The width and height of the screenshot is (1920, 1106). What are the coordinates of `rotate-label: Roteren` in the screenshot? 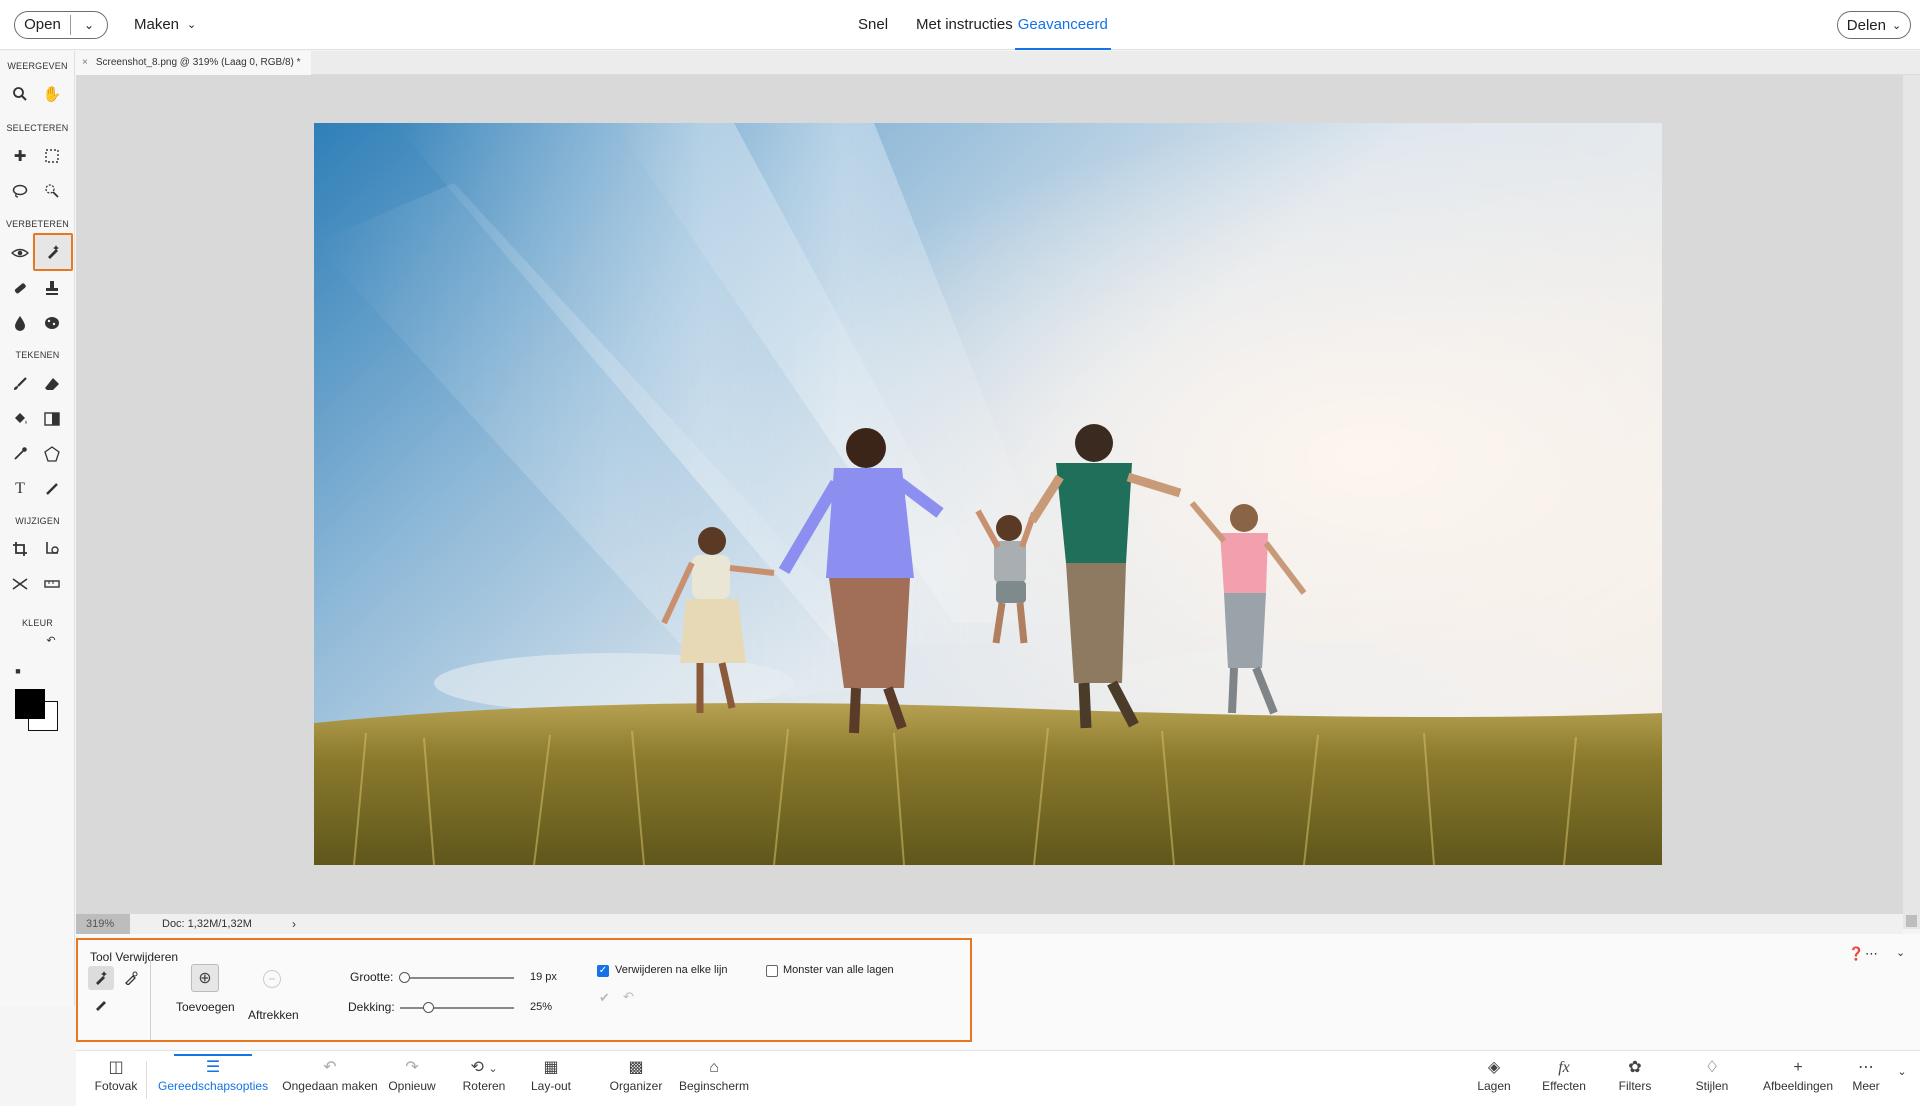 It's located at (484, 1086).